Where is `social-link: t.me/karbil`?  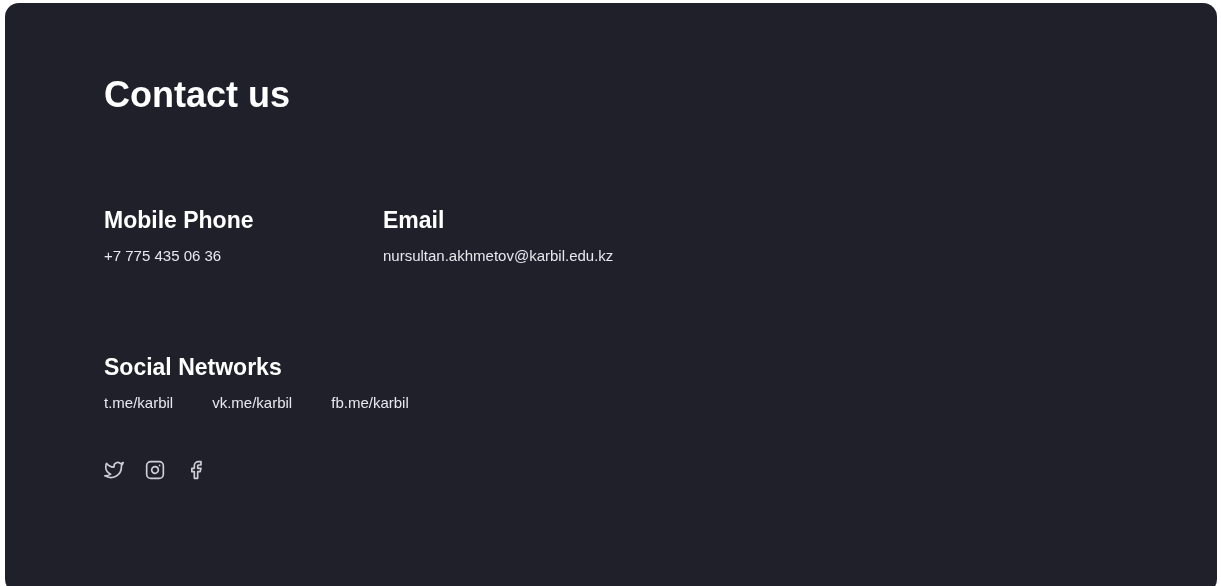 social-link: t.me/karbil is located at coordinates (139, 403).